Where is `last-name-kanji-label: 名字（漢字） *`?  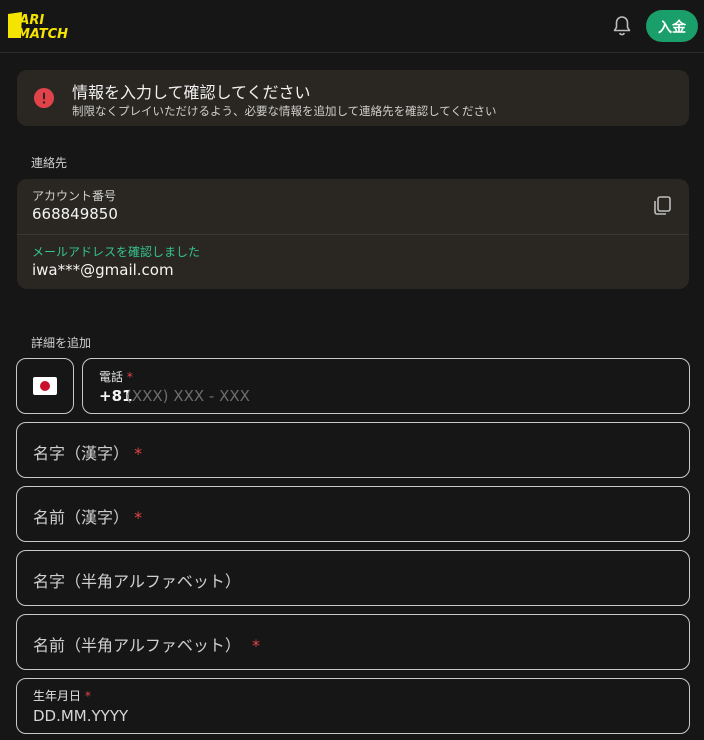 last-name-kanji-label: 名字（漢字） * is located at coordinates (88, 453).